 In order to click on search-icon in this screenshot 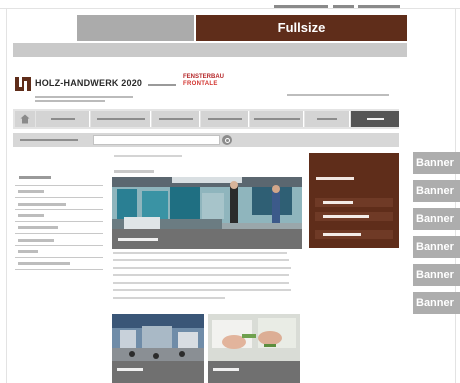, I will do `click(227, 140)`.